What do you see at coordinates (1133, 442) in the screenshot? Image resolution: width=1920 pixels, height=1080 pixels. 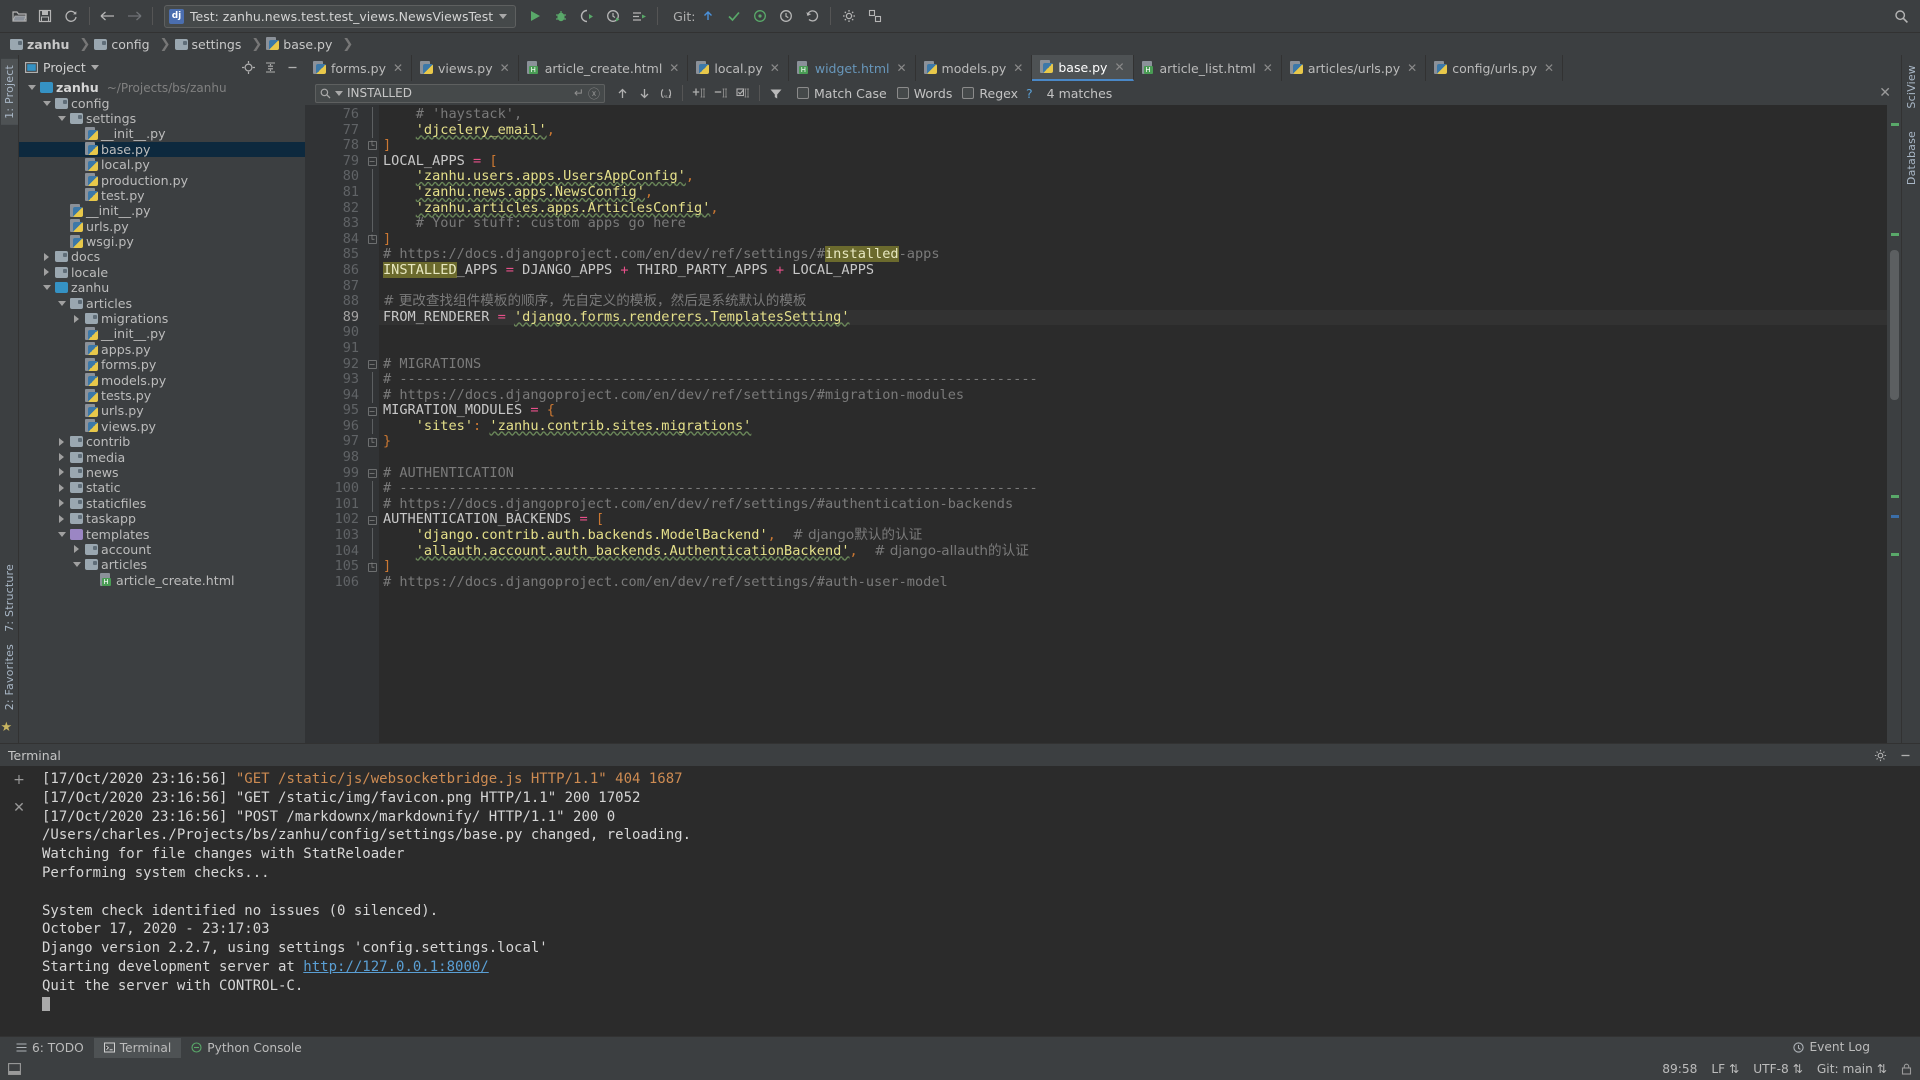 I see `code-line: }` at bounding box center [1133, 442].